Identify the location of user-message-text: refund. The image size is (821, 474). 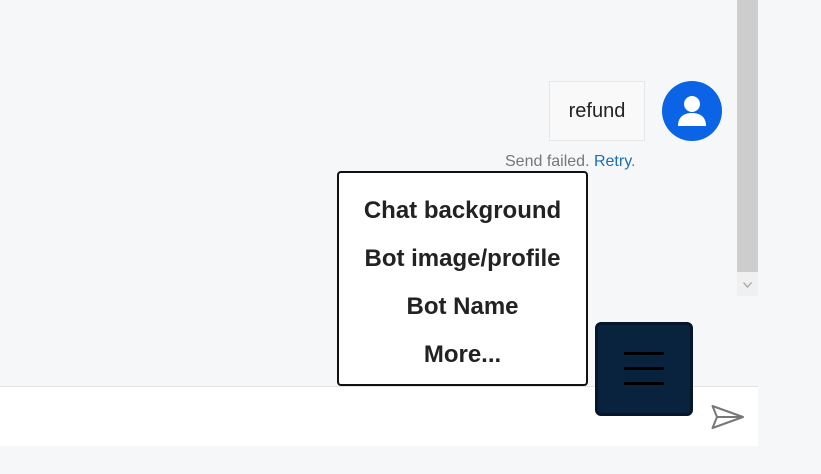
(597, 110).